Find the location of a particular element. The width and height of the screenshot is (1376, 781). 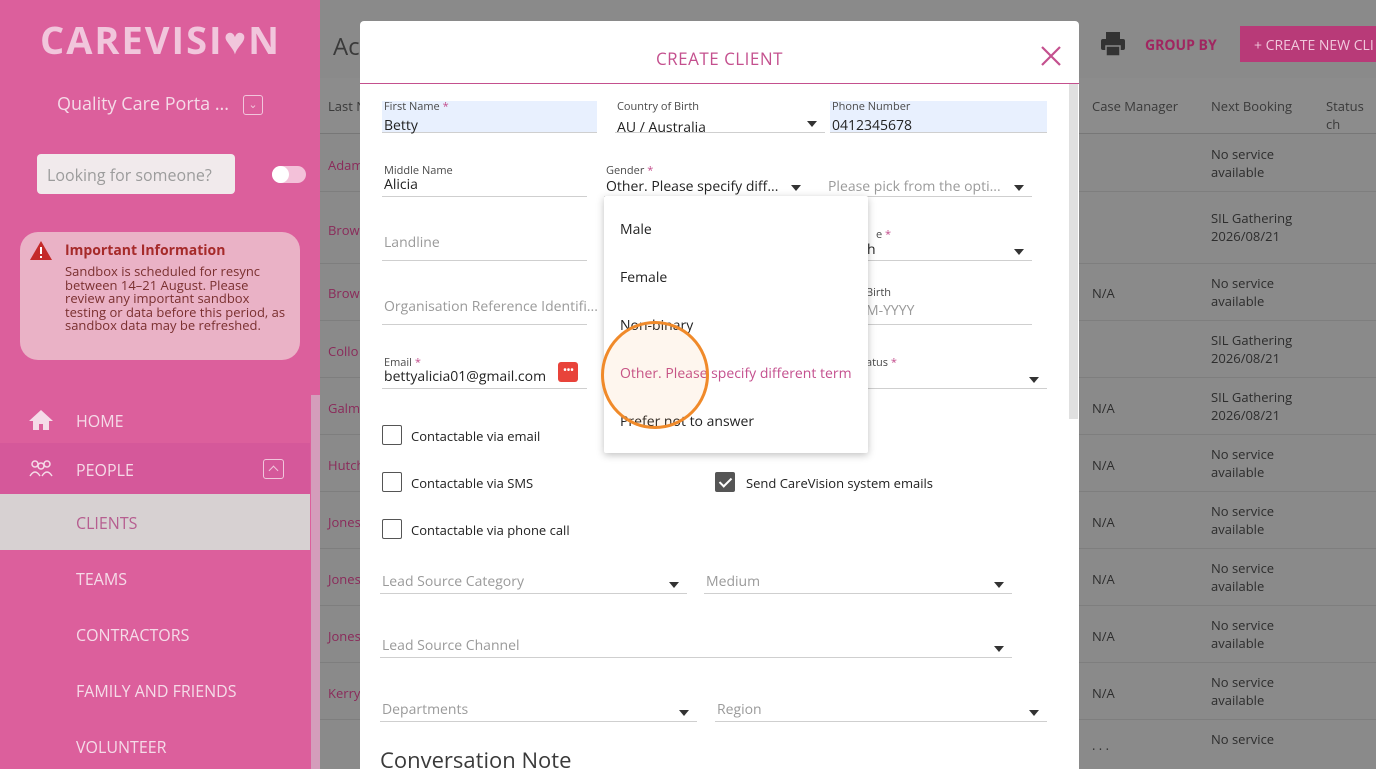

row-name: Hutch is located at coordinates (346, 465).